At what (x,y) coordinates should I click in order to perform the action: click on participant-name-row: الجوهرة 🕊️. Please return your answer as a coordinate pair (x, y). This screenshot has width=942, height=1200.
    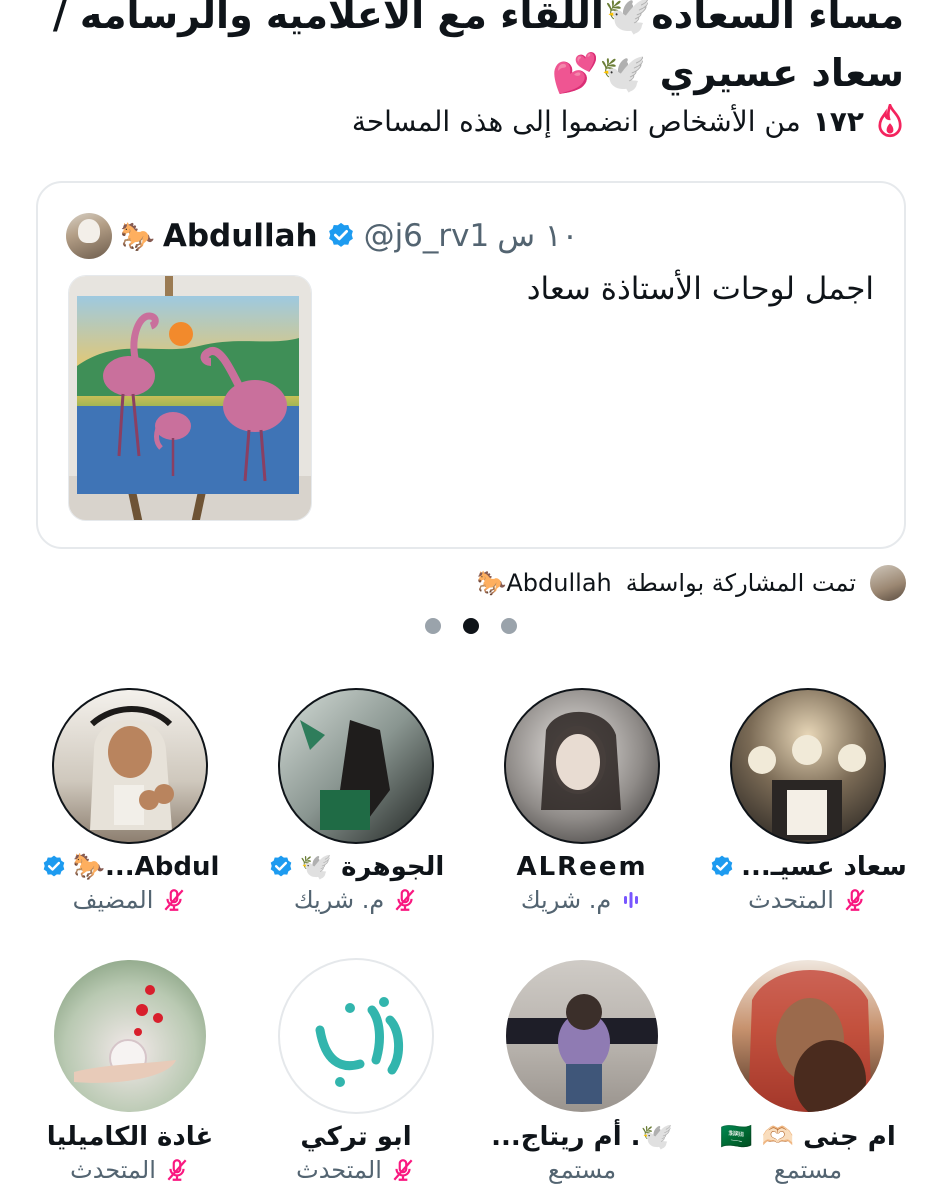
    Looking at the image, I should click on (356, 867).